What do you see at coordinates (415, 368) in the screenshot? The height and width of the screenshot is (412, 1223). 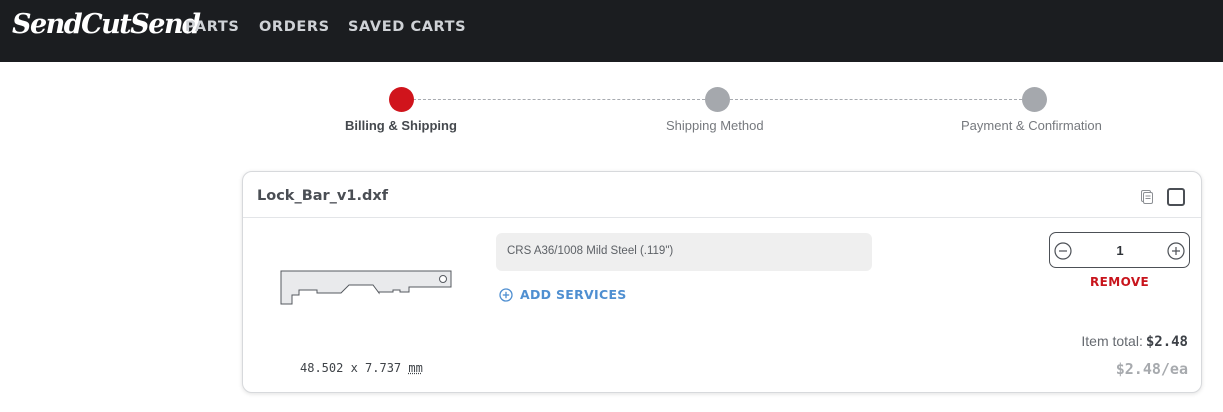 I see `part-dimensions-unit: mm` at bounding box center [415, 368].